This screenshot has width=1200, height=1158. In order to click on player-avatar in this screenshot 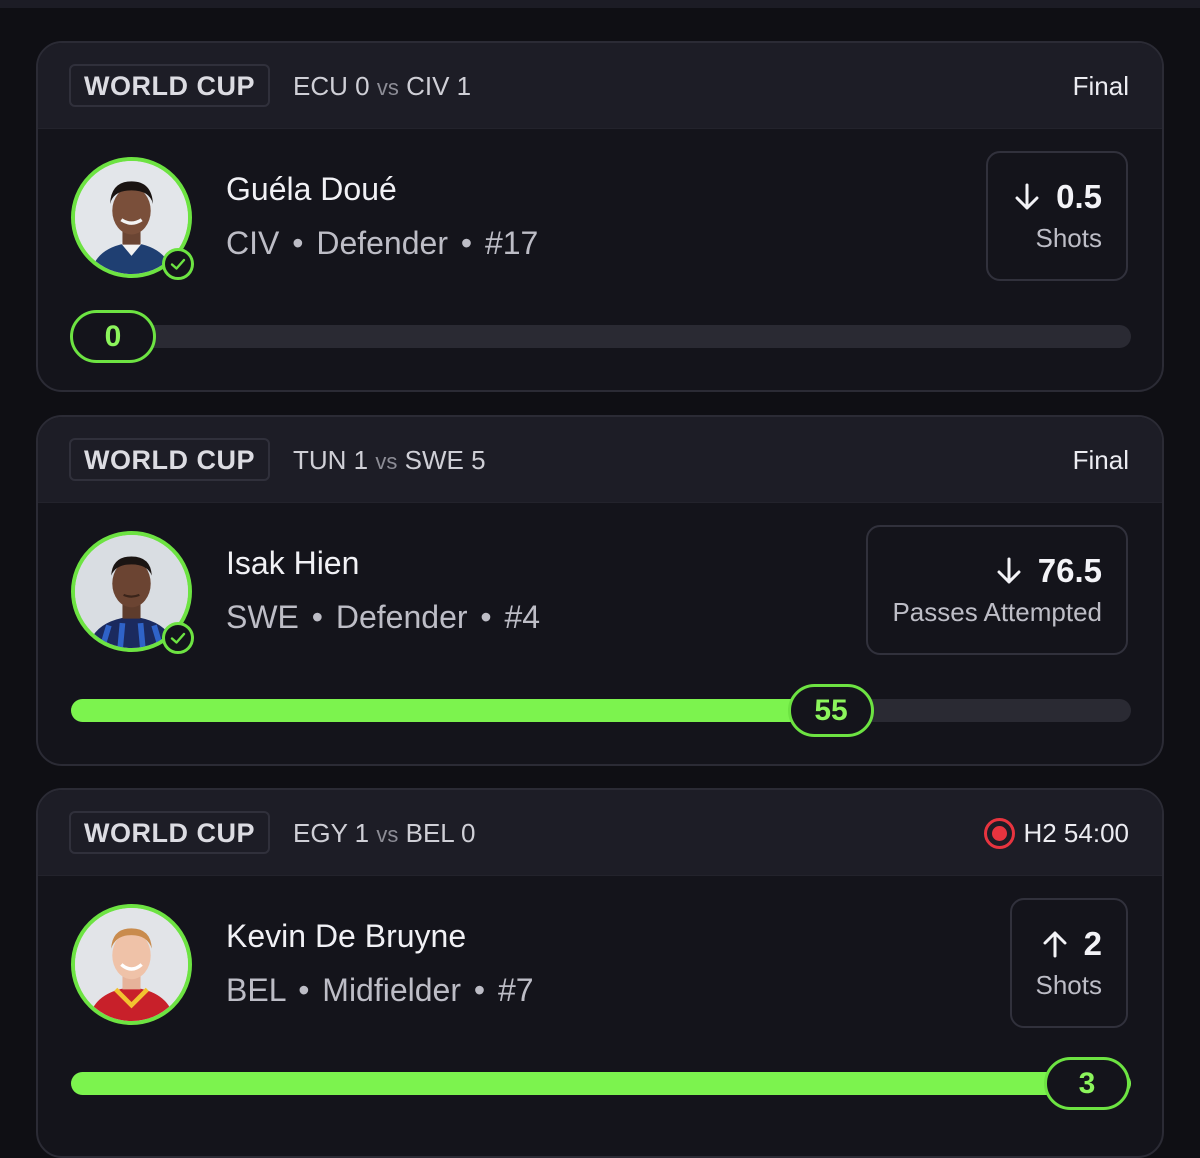, I will do `click(131, 964)`.